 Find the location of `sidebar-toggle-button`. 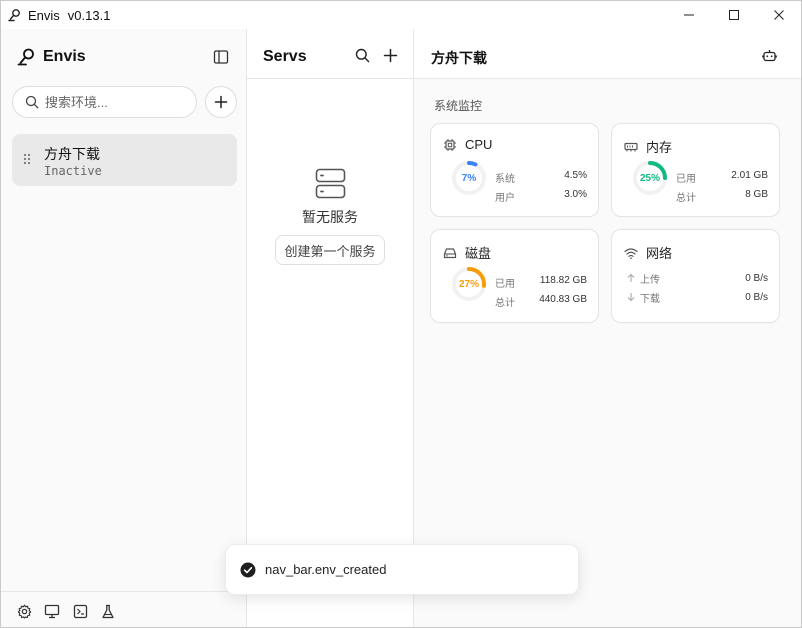

sidebar-toggle-button is located at coordinates (221, 57).